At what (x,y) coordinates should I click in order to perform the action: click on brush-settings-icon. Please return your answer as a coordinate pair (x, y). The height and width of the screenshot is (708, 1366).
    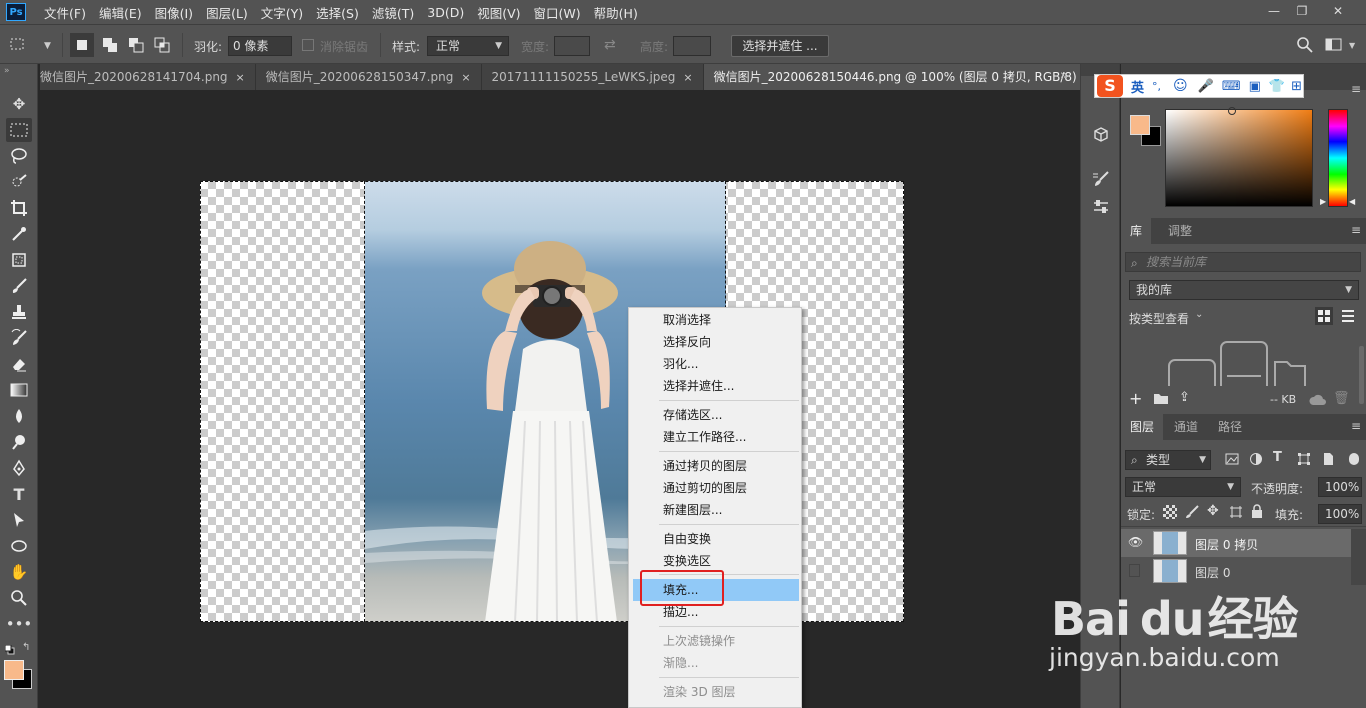
    Looking at the image, I should click on (1101, 180).